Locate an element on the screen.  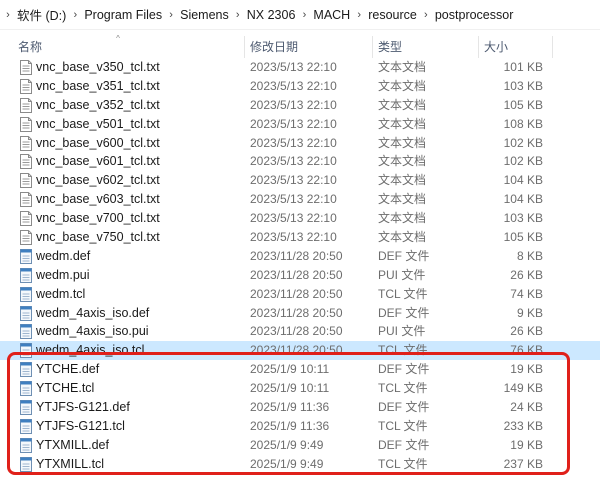
file-date: 2025/1/9 10:11 is located at coordinates (290, 388).